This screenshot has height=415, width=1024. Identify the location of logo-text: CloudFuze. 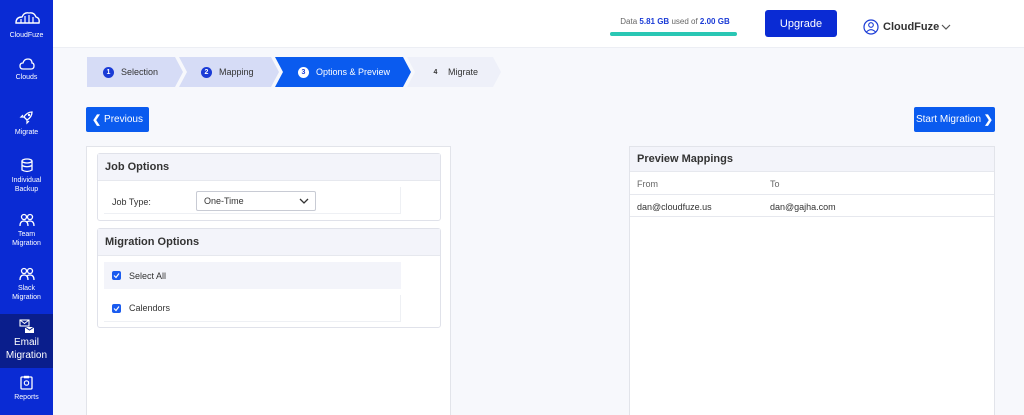
(26, 35).